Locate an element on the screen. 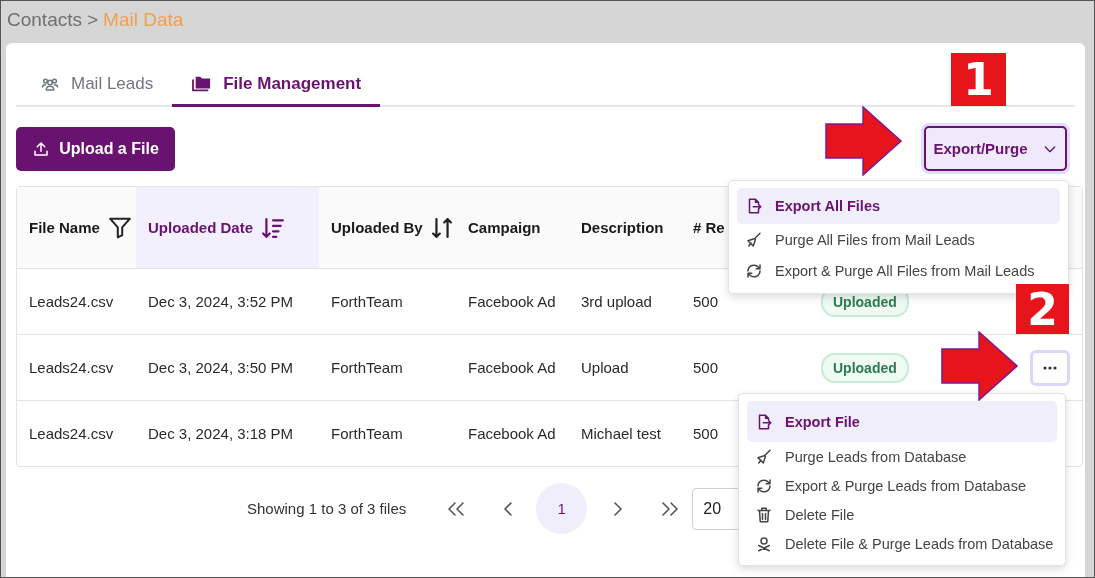  page-button: 1 is located at coordinates (562, 508).